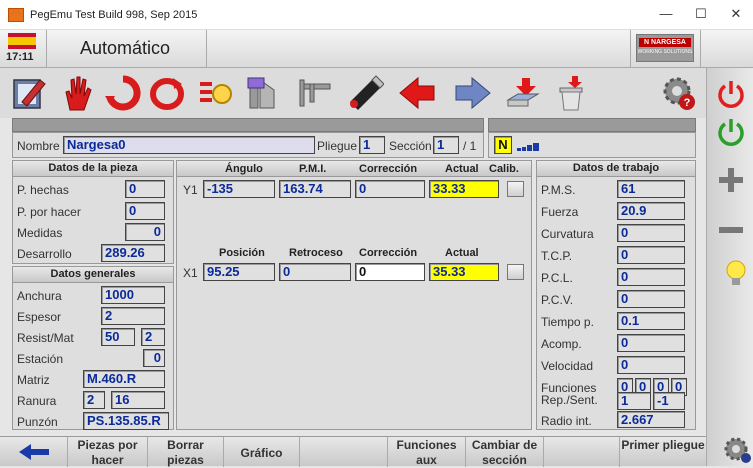 This screenshot has width=753, height=468. What do you see at coordinates (315, 189) in the screenshot?
I see `y1-pmi-field: 163.74` at bounding box center [315, 189].